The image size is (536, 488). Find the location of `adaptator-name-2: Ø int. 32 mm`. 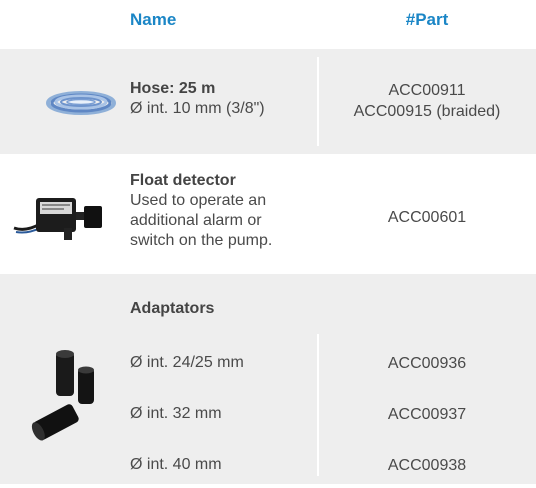

adaptator-name-2: Ø int. 32 mm is located at coordinates (176, 413).